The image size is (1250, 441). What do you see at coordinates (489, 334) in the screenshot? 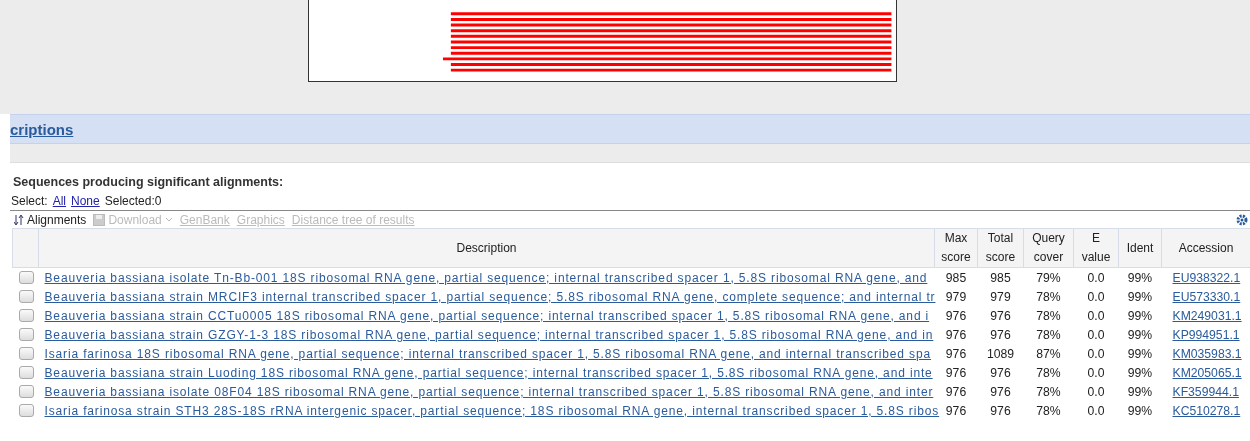
I see `description-link: Beauveria bassiana strain GZGY-1-3 18S ribosomal RNA gene, partial sequence; internal transcribed spacer 1, 5.8S ribosomal RNA gene, and in` at bounding box center [489, 334].